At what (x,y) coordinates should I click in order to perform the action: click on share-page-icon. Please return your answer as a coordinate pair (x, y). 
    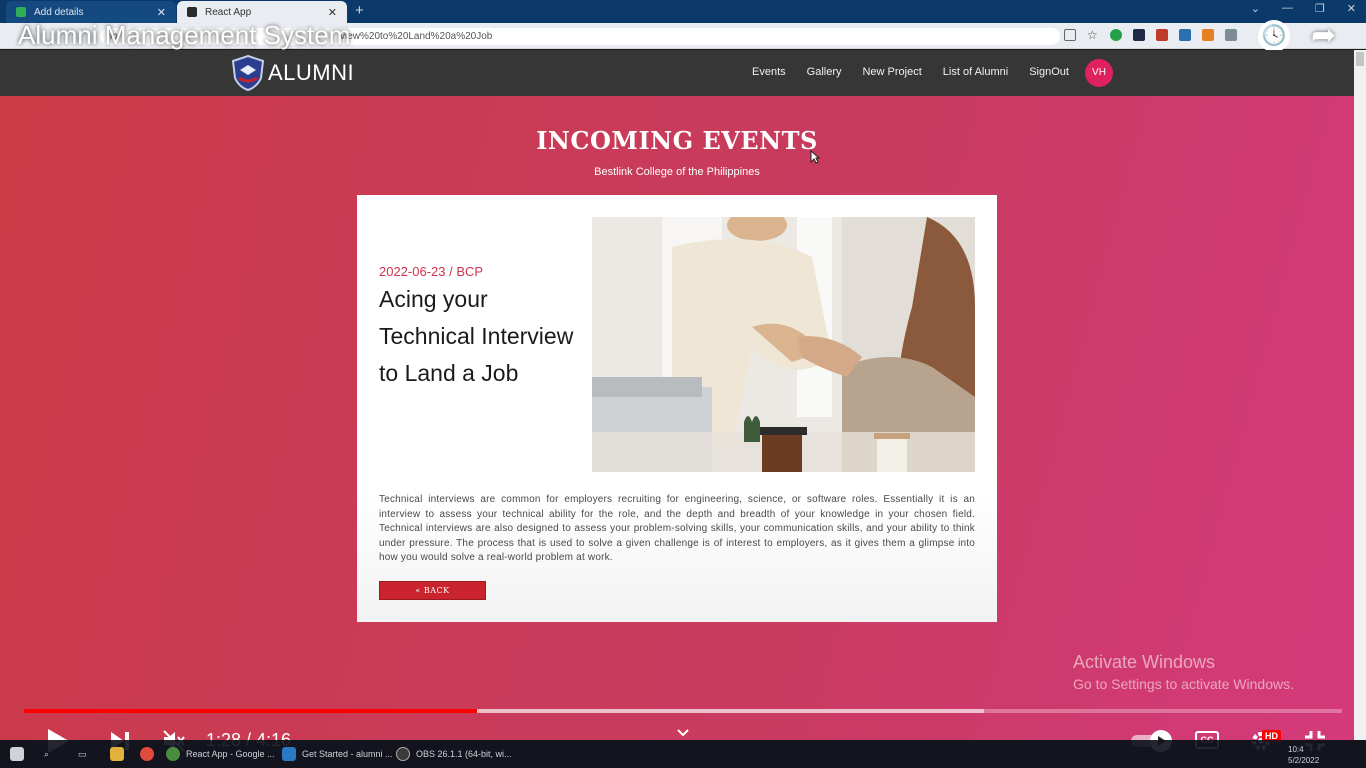
    Looking at the image, I should click on (1070, 35).